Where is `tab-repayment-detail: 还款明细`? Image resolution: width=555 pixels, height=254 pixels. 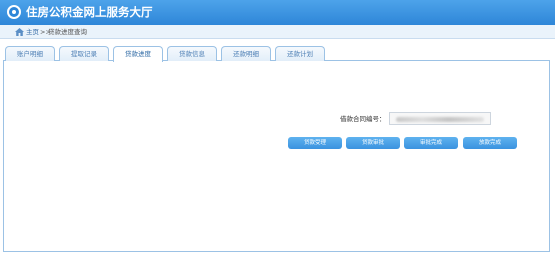 tab-repayment-detail: 还款明细 is located at coordinates (246, 53).